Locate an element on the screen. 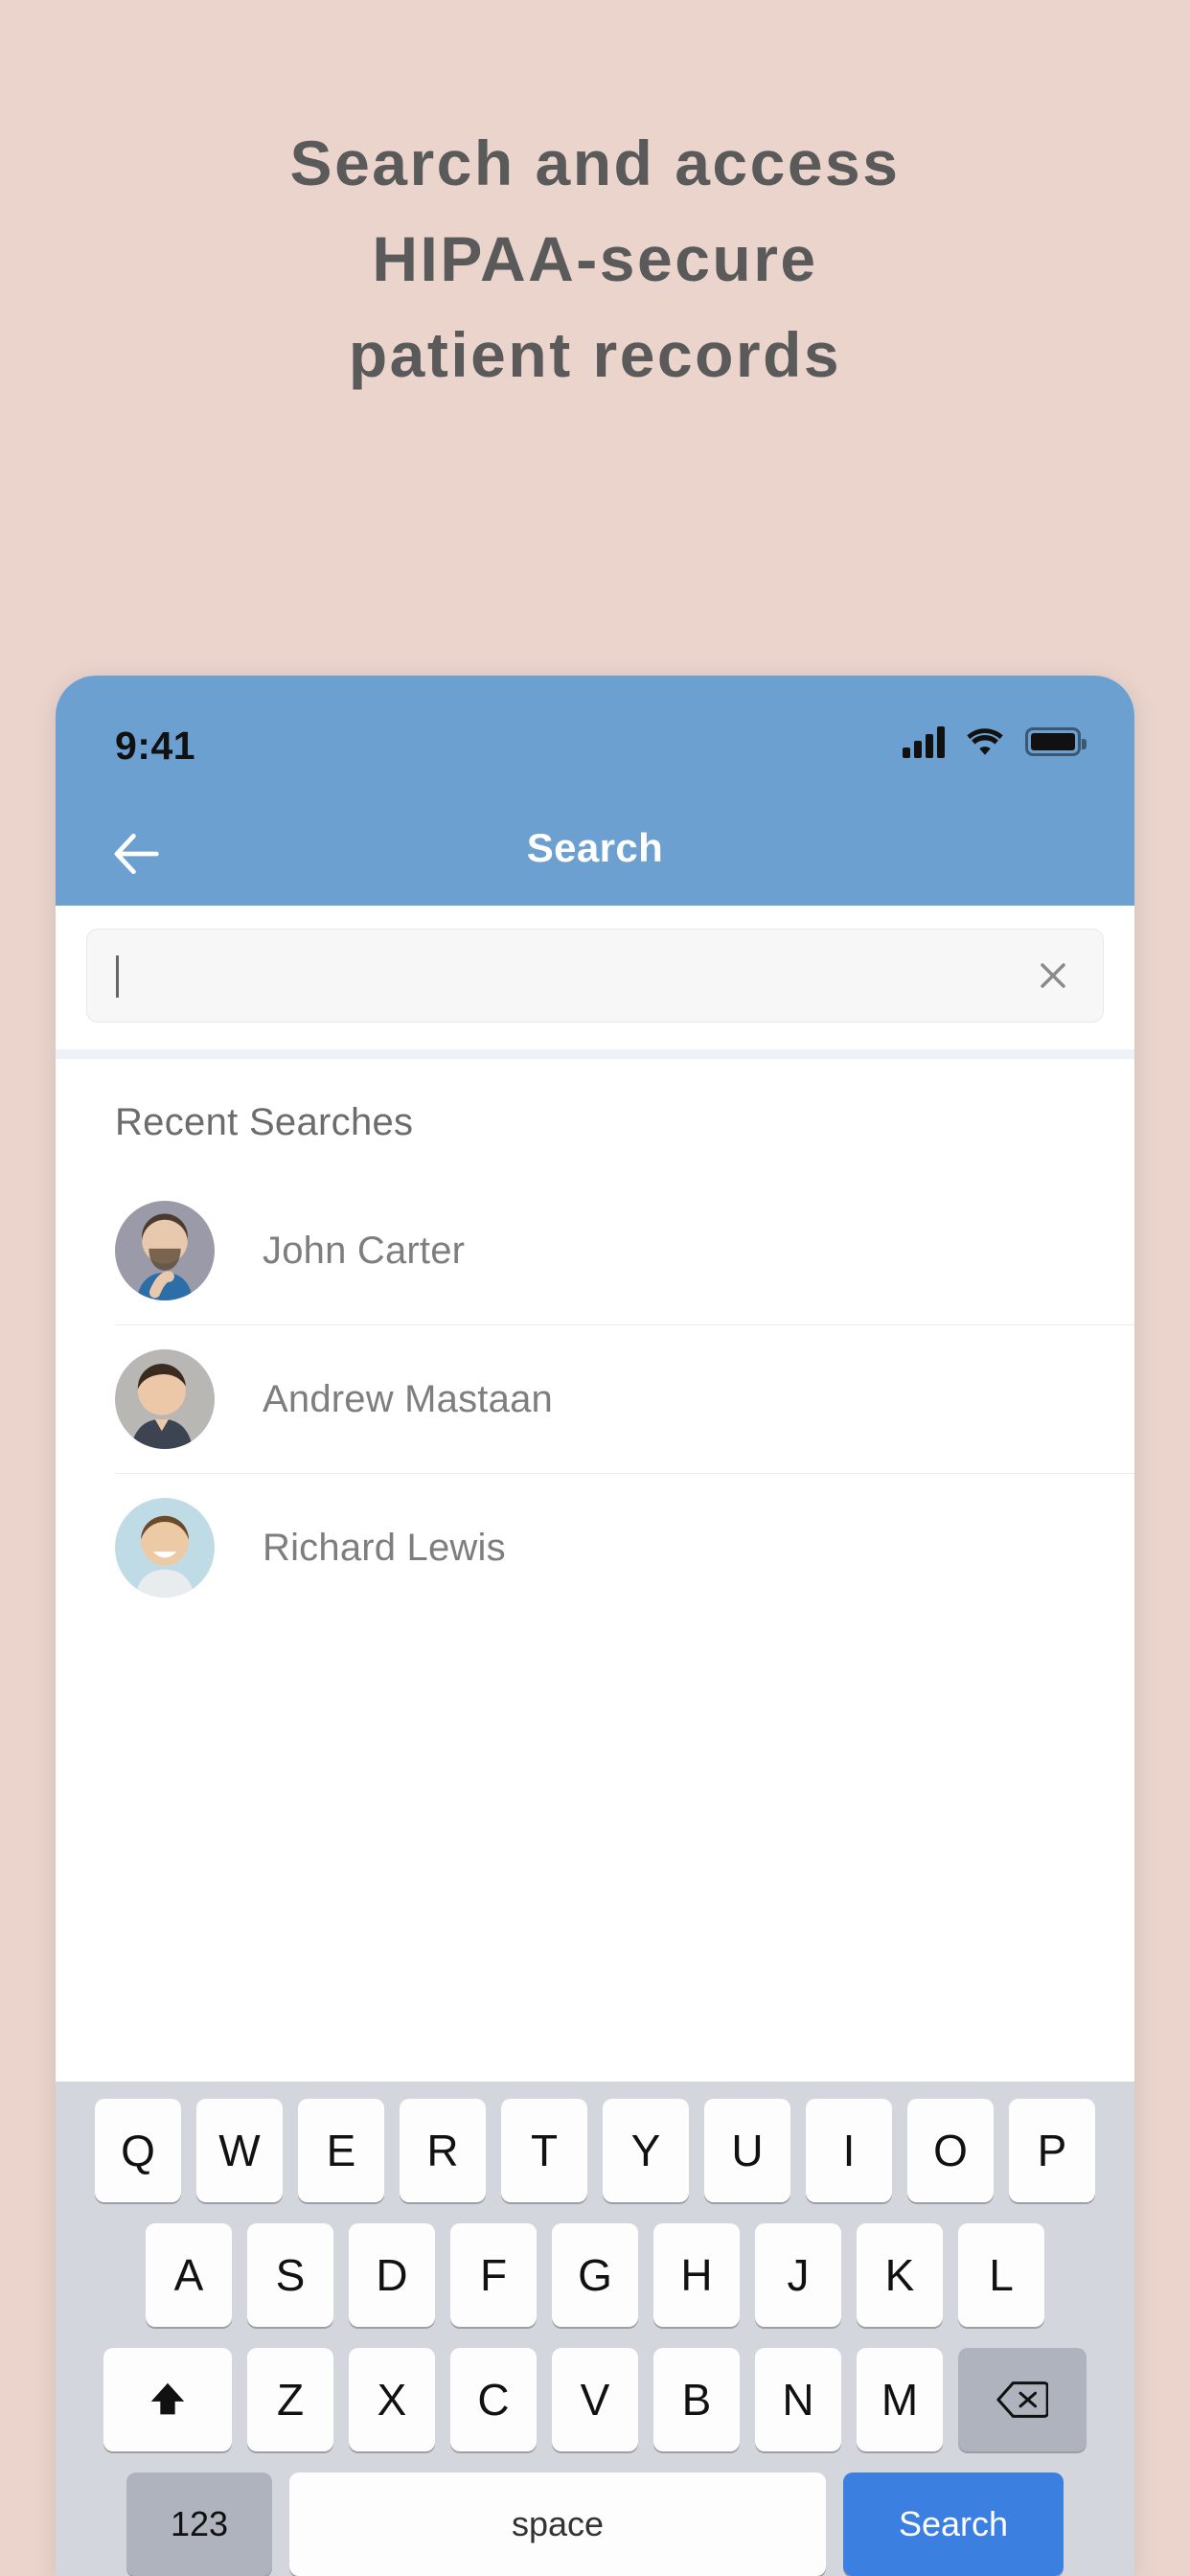 The height and width of the screenshot is (2576, 1190). promo-line-1: Search and access is located at coordinates (595, 162).